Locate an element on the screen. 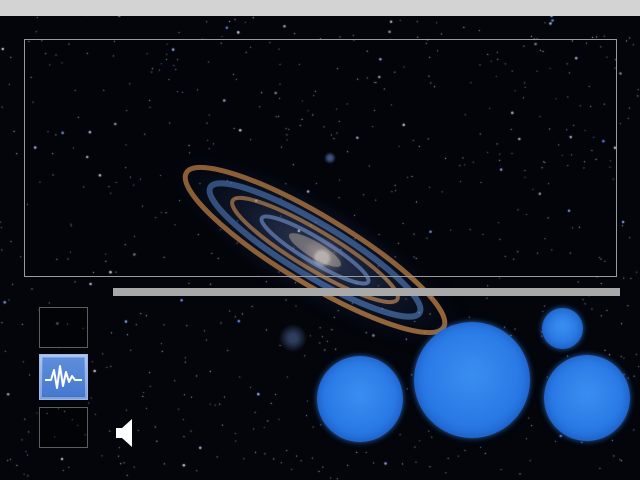 This screenshot has width=640, height=480. slot-button-waveform is located at coordinates (63, 377).